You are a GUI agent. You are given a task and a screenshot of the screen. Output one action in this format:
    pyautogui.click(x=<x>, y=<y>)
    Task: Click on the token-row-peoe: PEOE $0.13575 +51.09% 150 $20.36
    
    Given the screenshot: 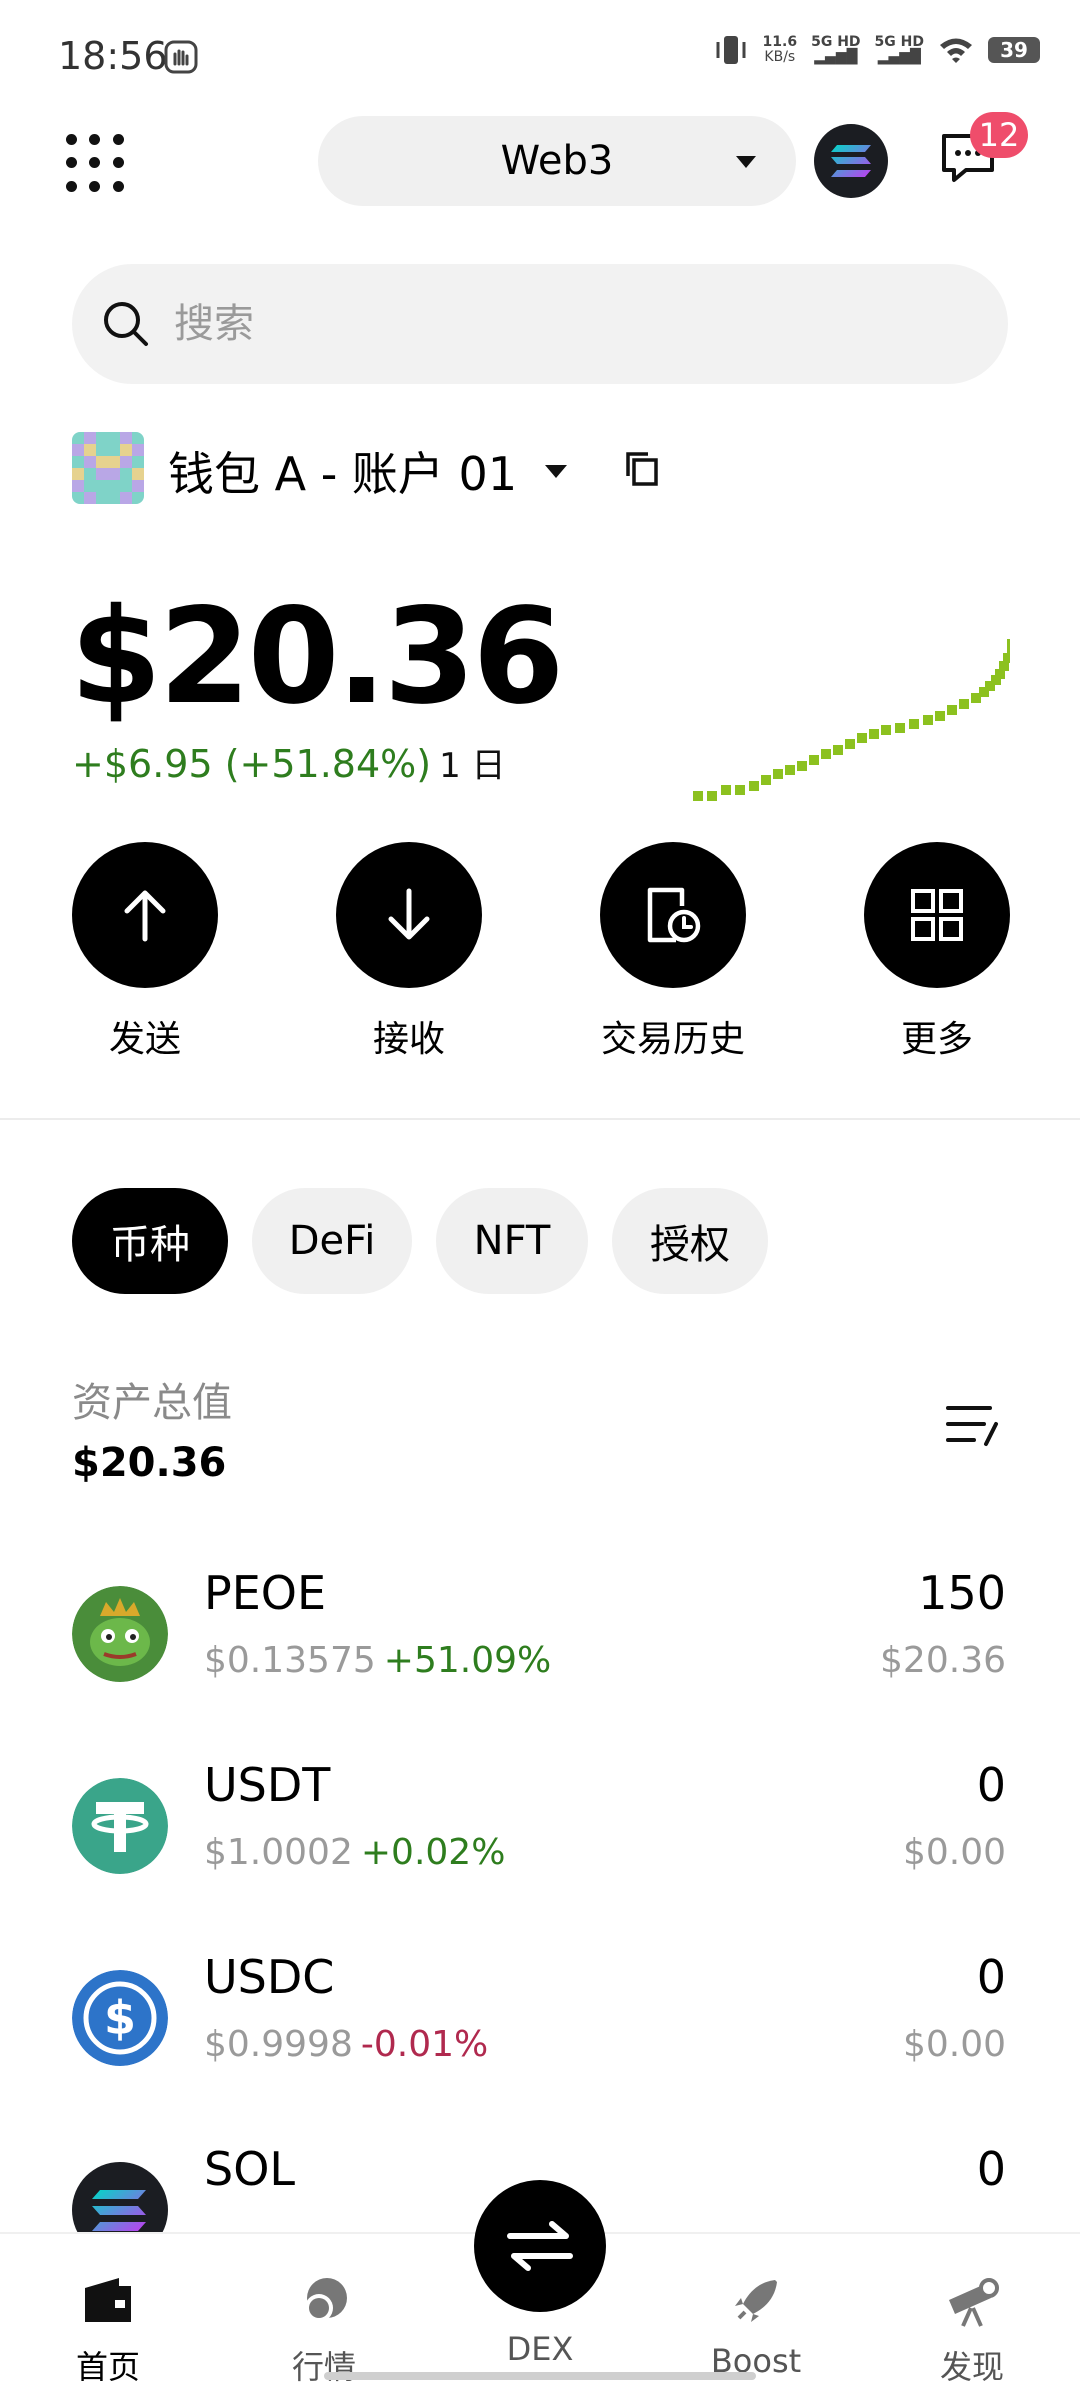 What is the action you would take?
    pyautogui.click(x=540, y=1651)
    